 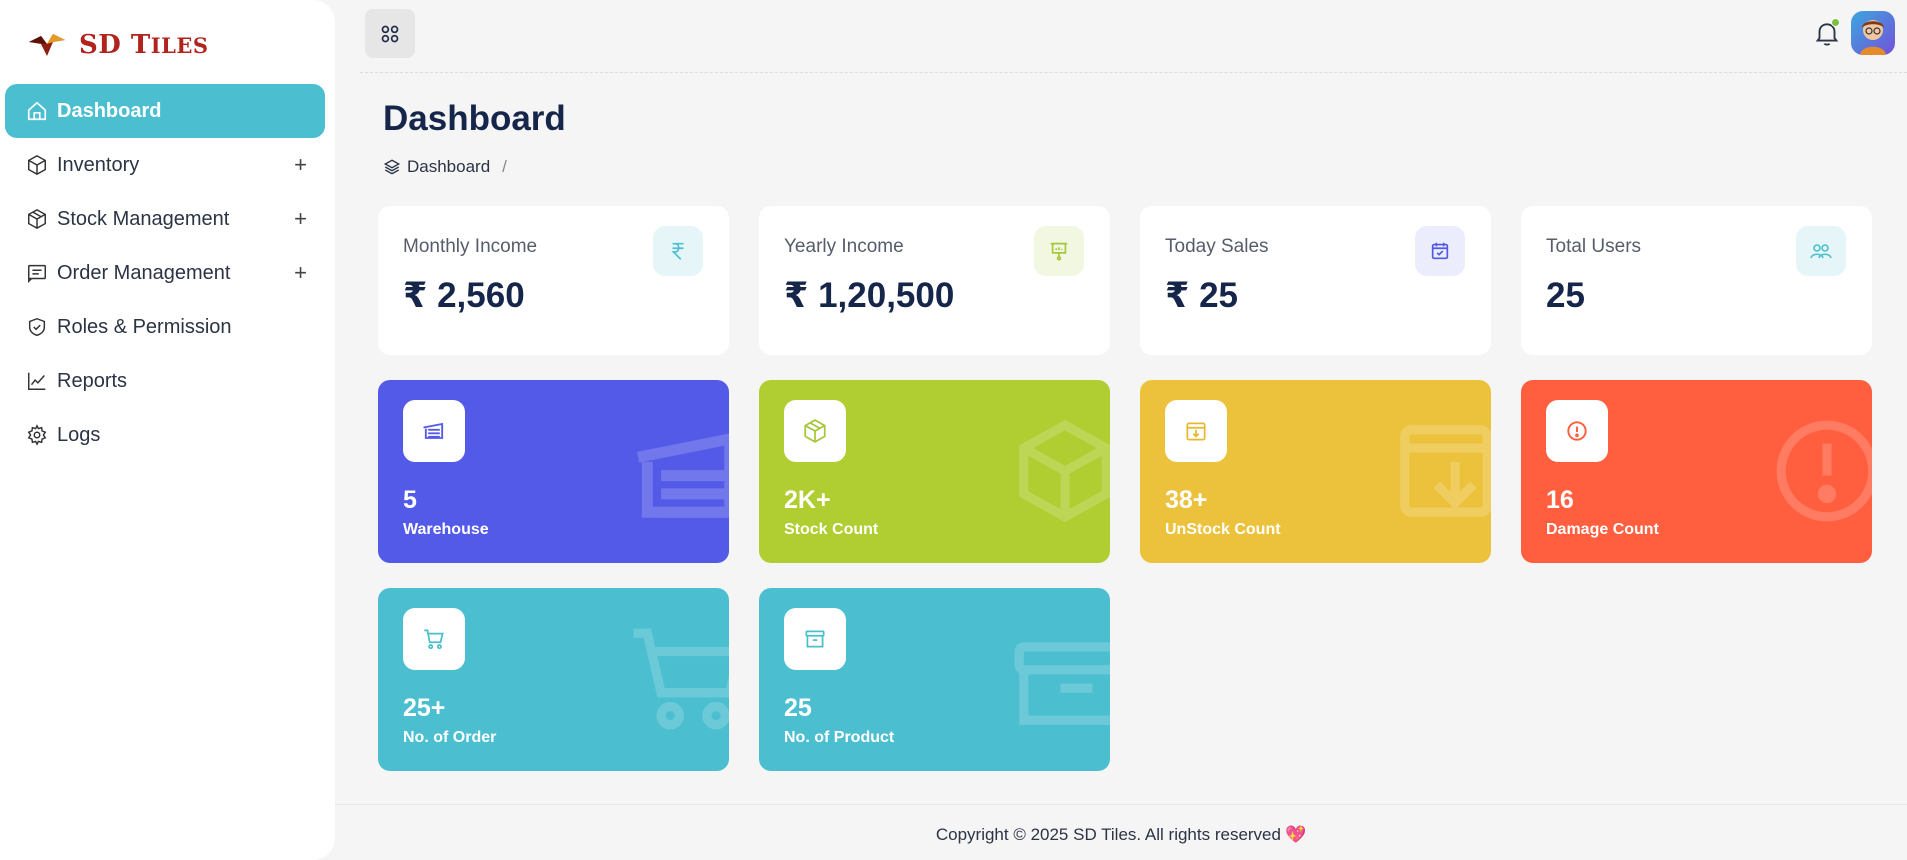 I want to click on sidebar-item-inventory: Inventory +, so click(x=165, y=165).